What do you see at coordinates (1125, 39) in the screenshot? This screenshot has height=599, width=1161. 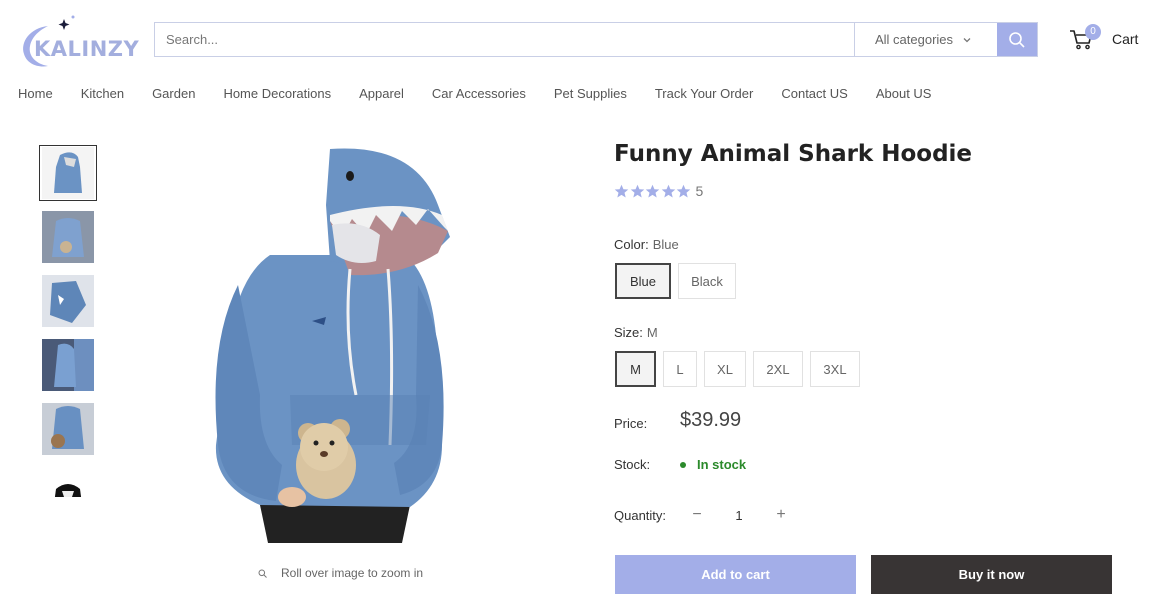 I see `cart-label: Cart` at bounding box center [1125, 39].